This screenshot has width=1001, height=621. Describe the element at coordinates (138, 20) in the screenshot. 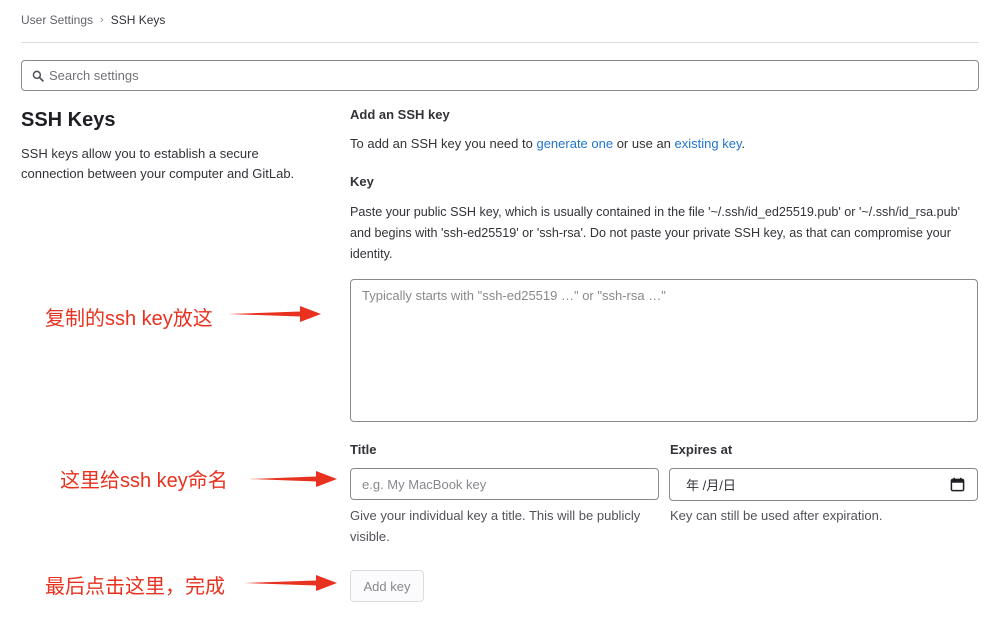

I see `breadcrumb-current: SSH Keys` at that location.